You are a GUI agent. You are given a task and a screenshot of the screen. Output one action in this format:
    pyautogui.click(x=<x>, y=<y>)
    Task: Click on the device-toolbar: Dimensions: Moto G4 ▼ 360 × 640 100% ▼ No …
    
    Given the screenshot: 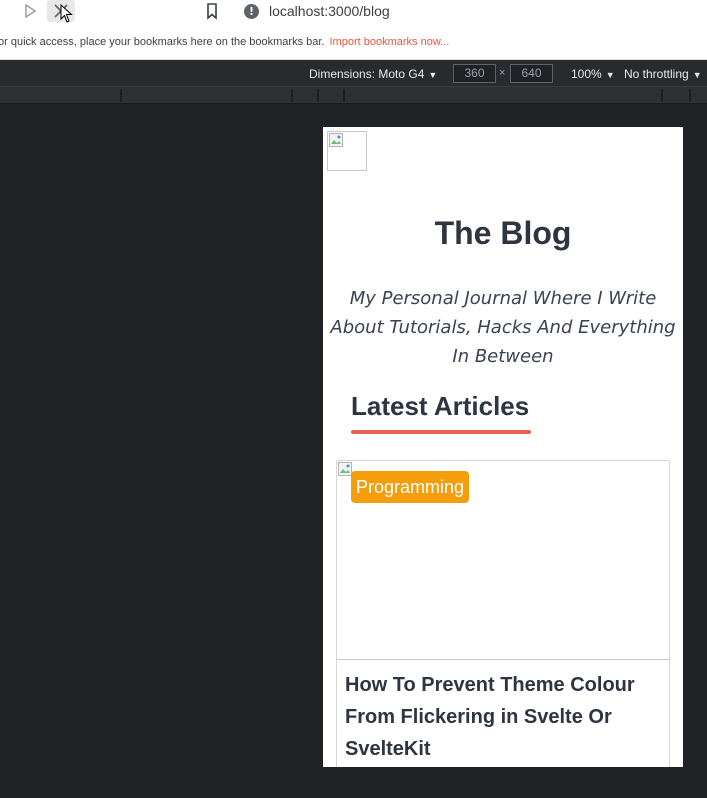 What is the action you would take?
    pyautogui.click(x=353, y=73)
    